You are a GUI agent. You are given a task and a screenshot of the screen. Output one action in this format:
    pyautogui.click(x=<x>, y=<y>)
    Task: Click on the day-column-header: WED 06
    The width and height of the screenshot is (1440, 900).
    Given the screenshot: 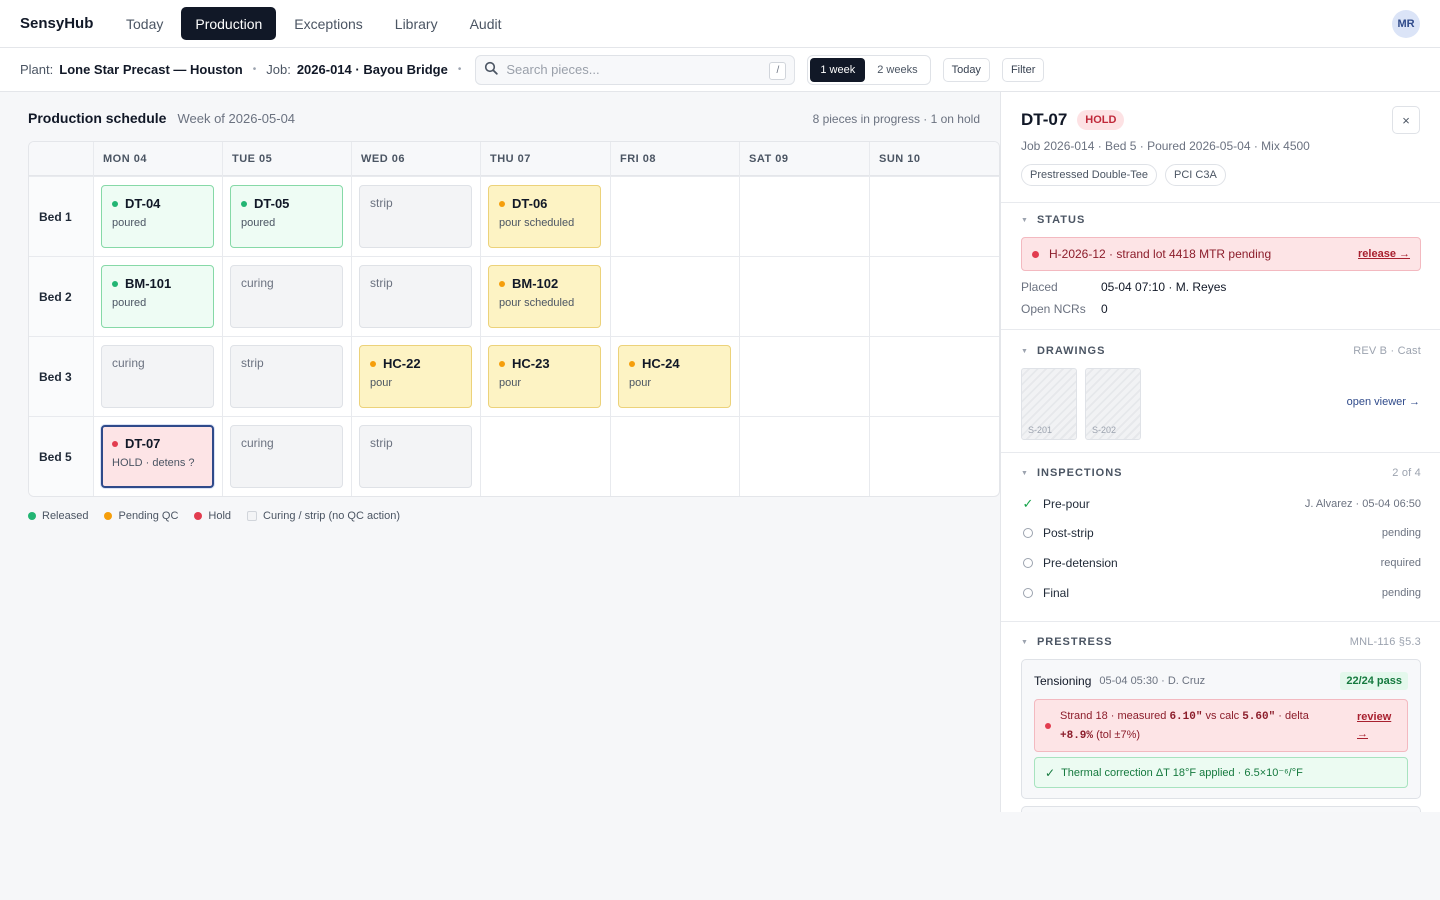 What is the action you would take?
    pyautogui.click(x=383, y=159)
    